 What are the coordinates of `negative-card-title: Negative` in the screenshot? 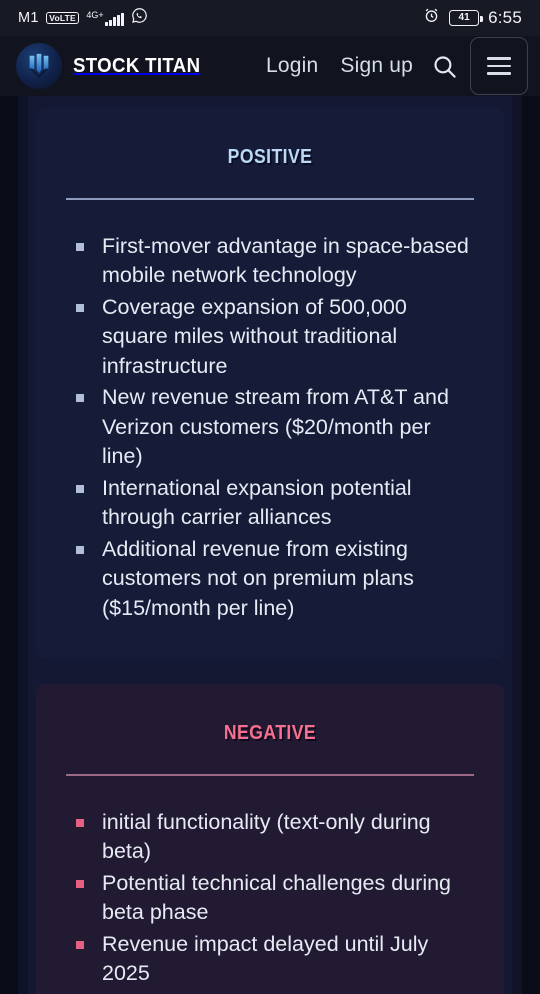 It's located at (270, 729).